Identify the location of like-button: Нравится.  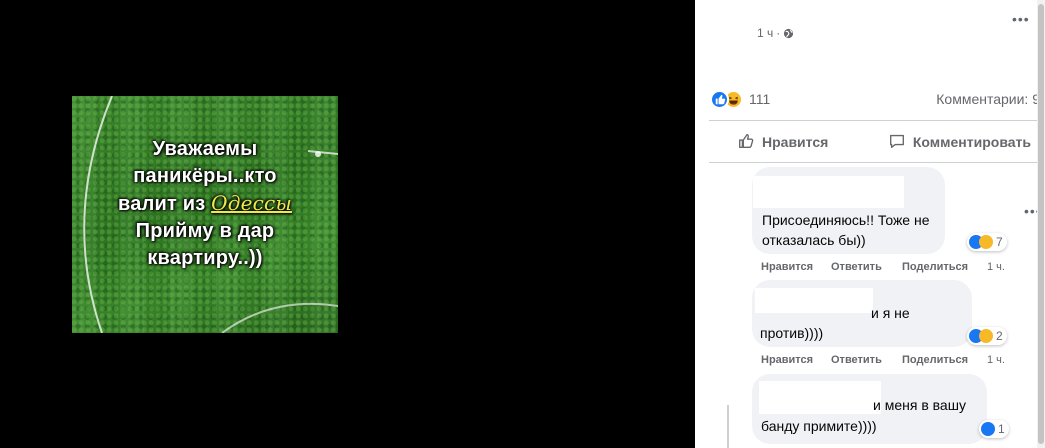
(782, 142).